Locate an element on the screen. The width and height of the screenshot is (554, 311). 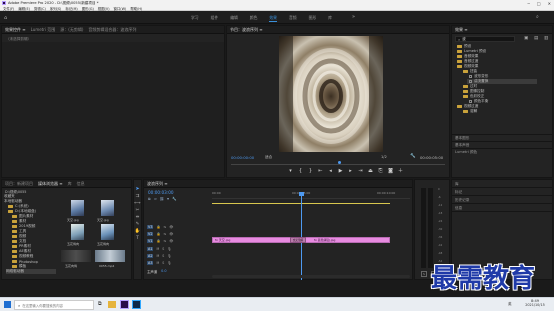
pen-tool-icon: ✎ is located at coordinates (138, 224).